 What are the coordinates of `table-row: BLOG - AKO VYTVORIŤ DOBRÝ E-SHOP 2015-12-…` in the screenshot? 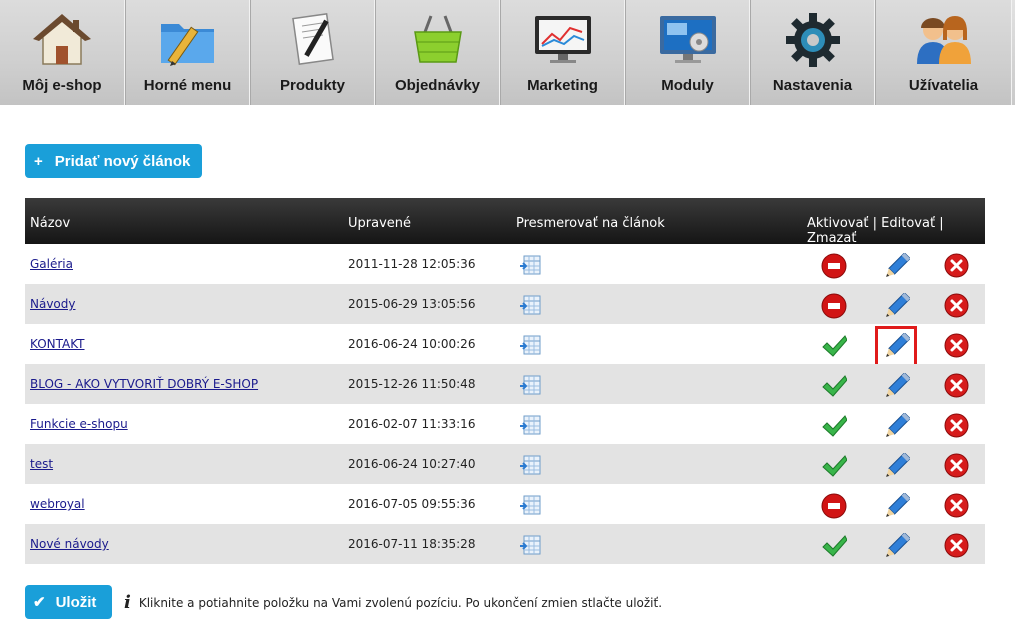 It's located at (505, 384).